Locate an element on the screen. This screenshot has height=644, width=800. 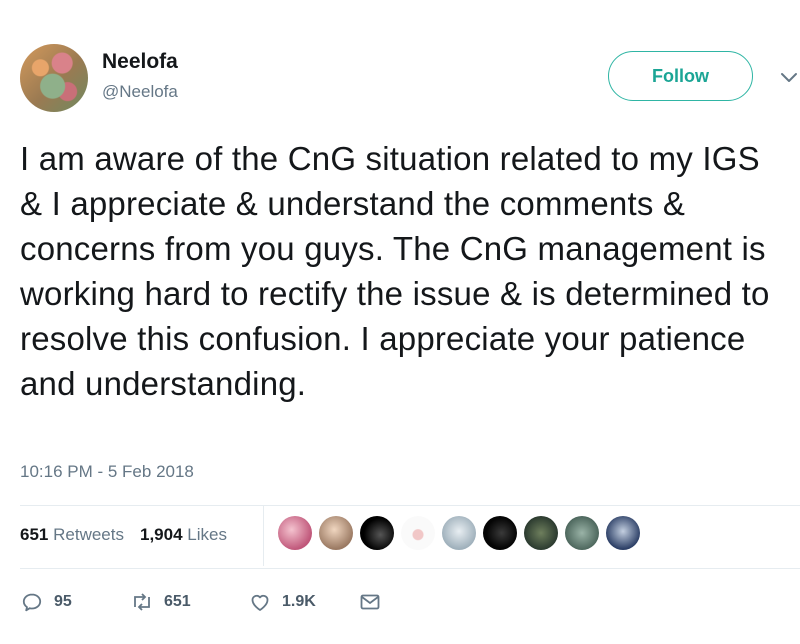
likes-count: 1,904 is located at coordinates (161, 534).